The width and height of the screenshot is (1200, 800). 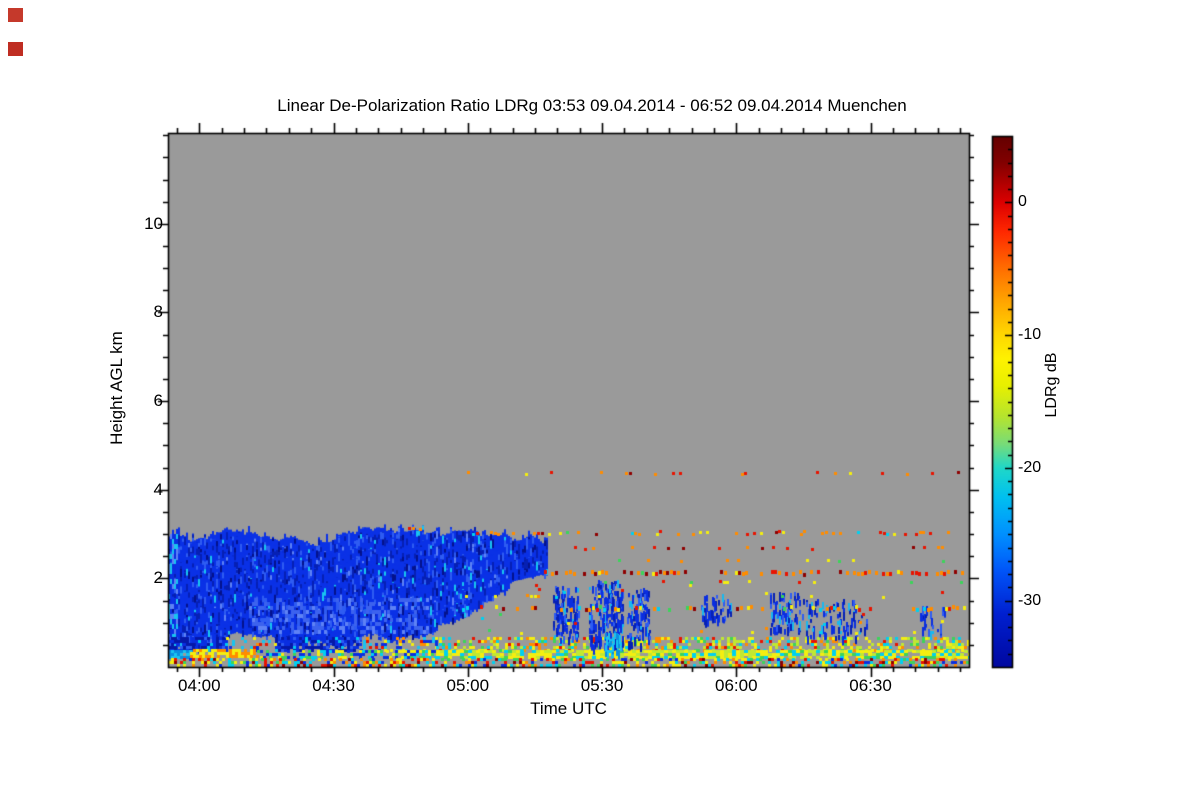 I want to click on x-tick-label: 04:00, so click(x=199, y=685).